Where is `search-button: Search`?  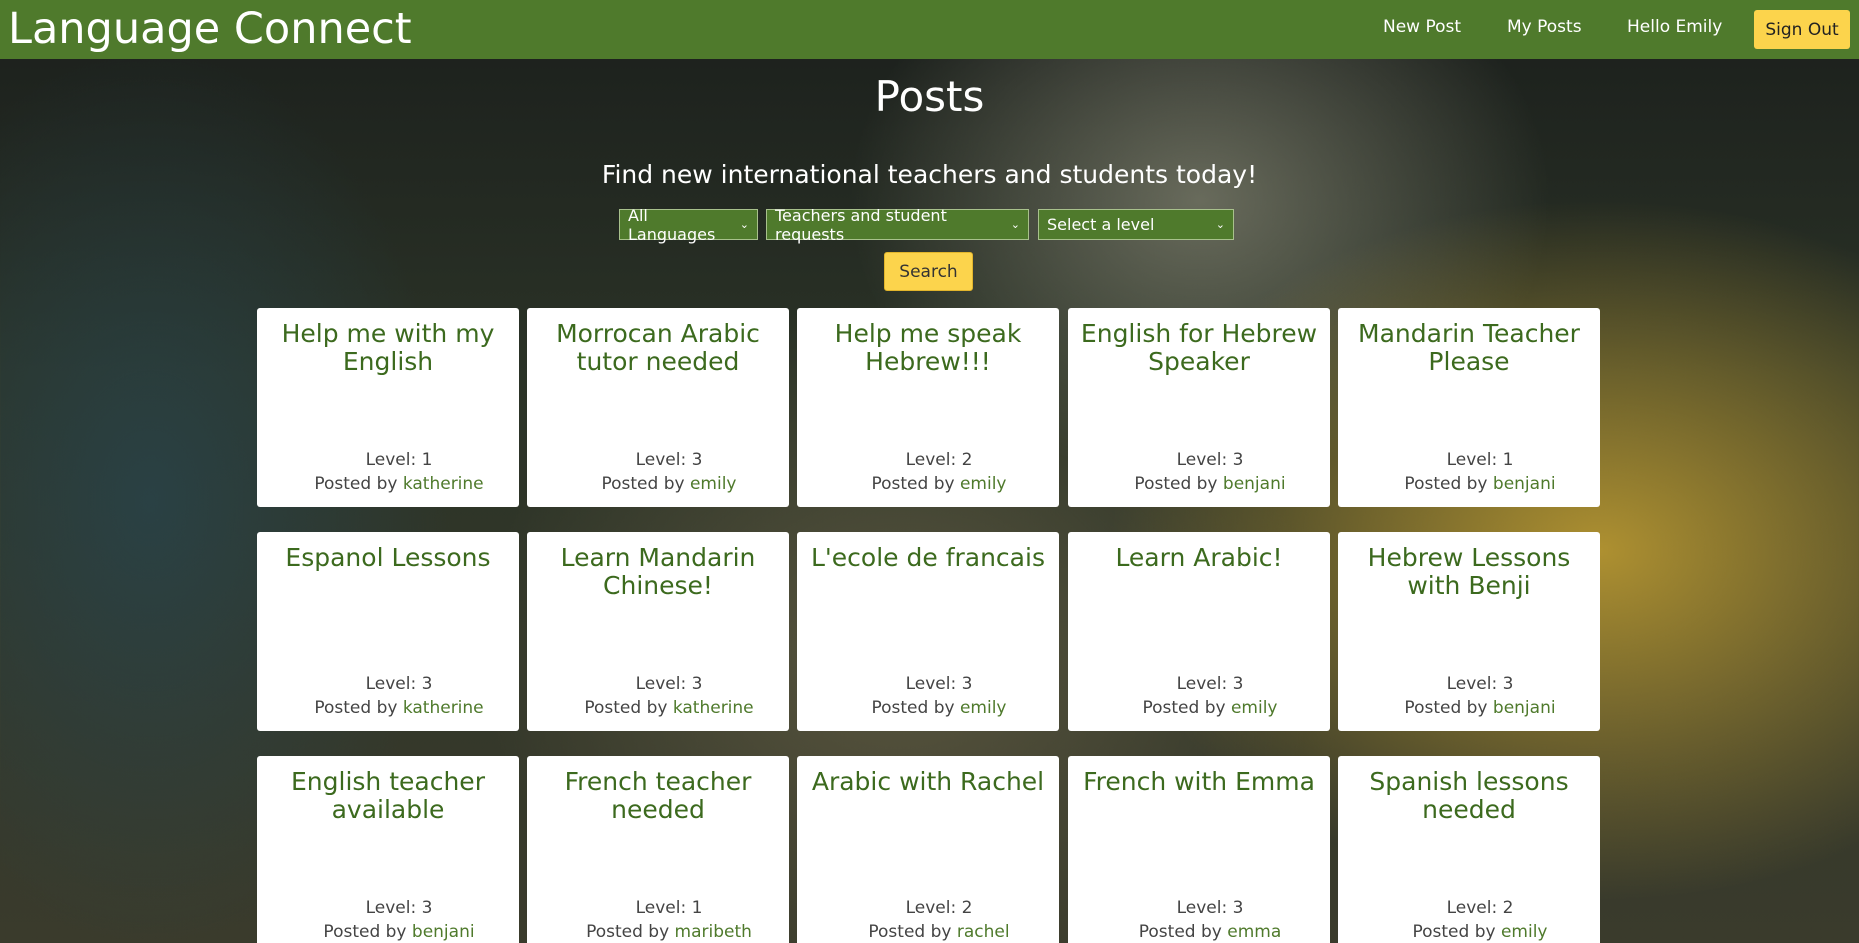 search-button: Search is located at coordinates (928, 271).